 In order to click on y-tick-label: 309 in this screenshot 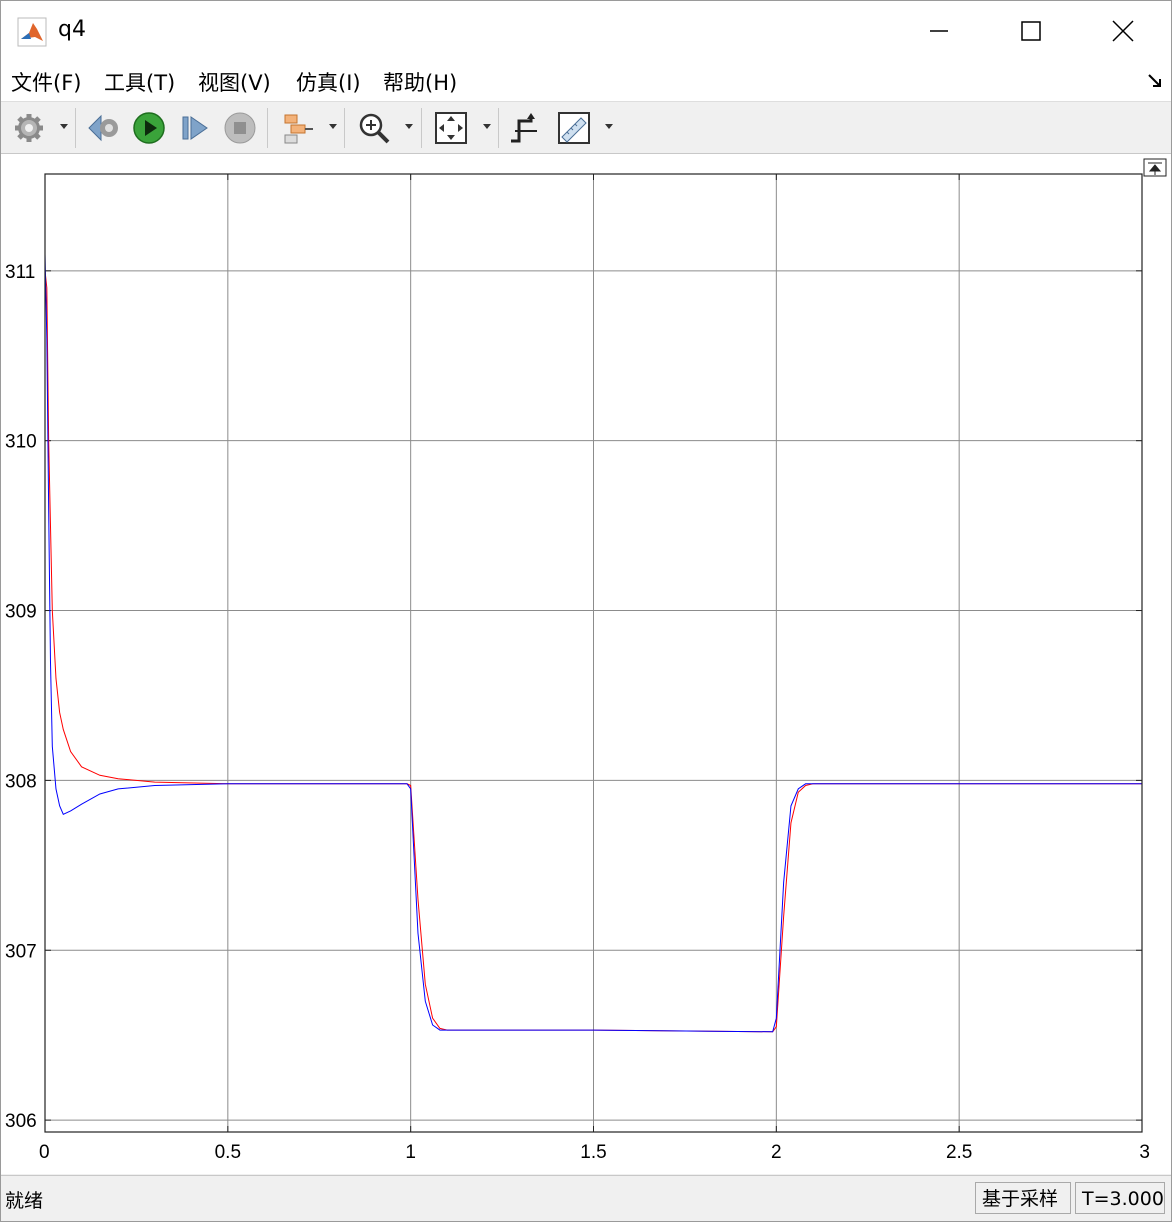, I will do `click(21, 612)`.